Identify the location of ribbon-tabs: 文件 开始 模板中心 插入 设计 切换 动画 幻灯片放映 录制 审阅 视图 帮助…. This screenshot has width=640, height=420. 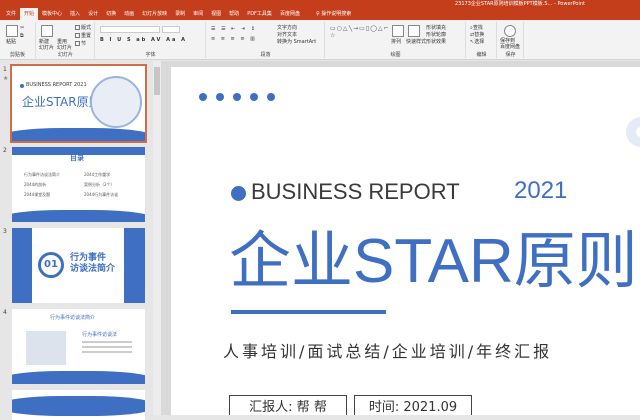
(320, 14).